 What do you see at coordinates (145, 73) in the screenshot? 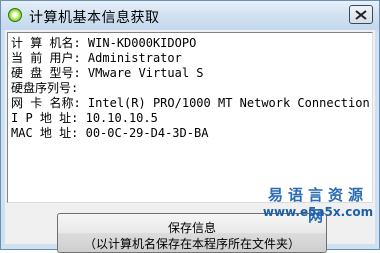
I see `info-value: VMware Virtual S` at bounding box center [145, 73].